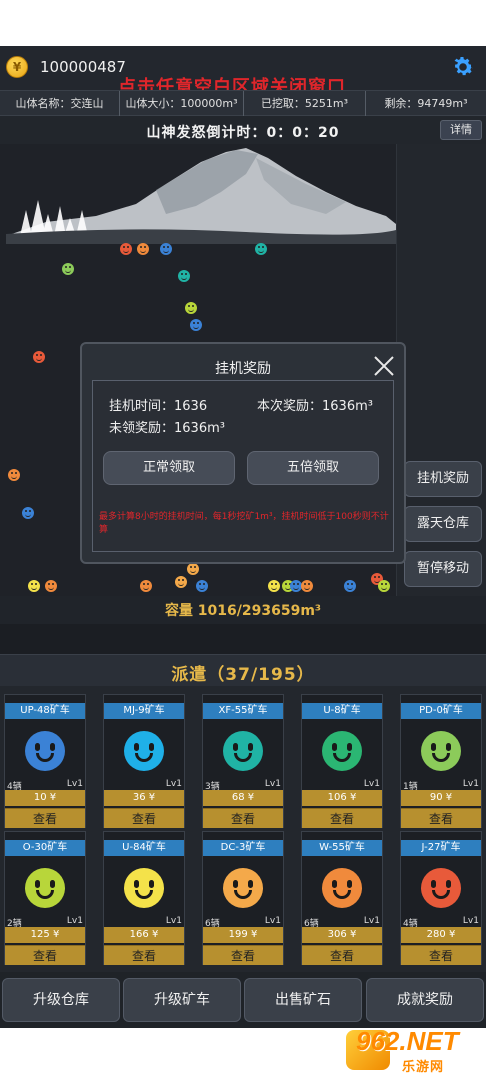 This screenshot has width=486, height=1080. What do you see at coordinates (425, 1000) in the screenshot?
I see `achievement-reward-button: 成就奖励` at bounding box center [425, 1000].